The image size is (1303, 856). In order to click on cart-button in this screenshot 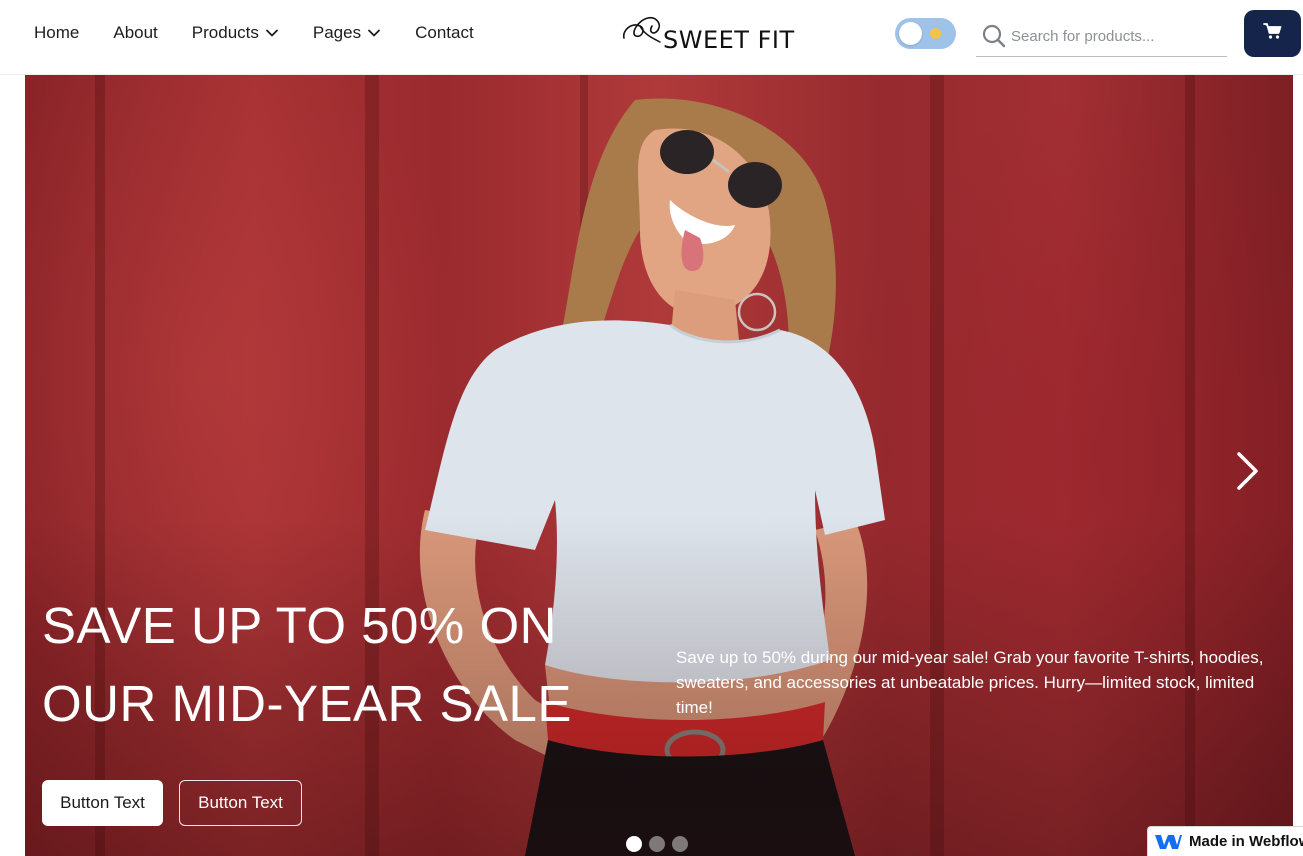, I will do `click(1272, 33)`.